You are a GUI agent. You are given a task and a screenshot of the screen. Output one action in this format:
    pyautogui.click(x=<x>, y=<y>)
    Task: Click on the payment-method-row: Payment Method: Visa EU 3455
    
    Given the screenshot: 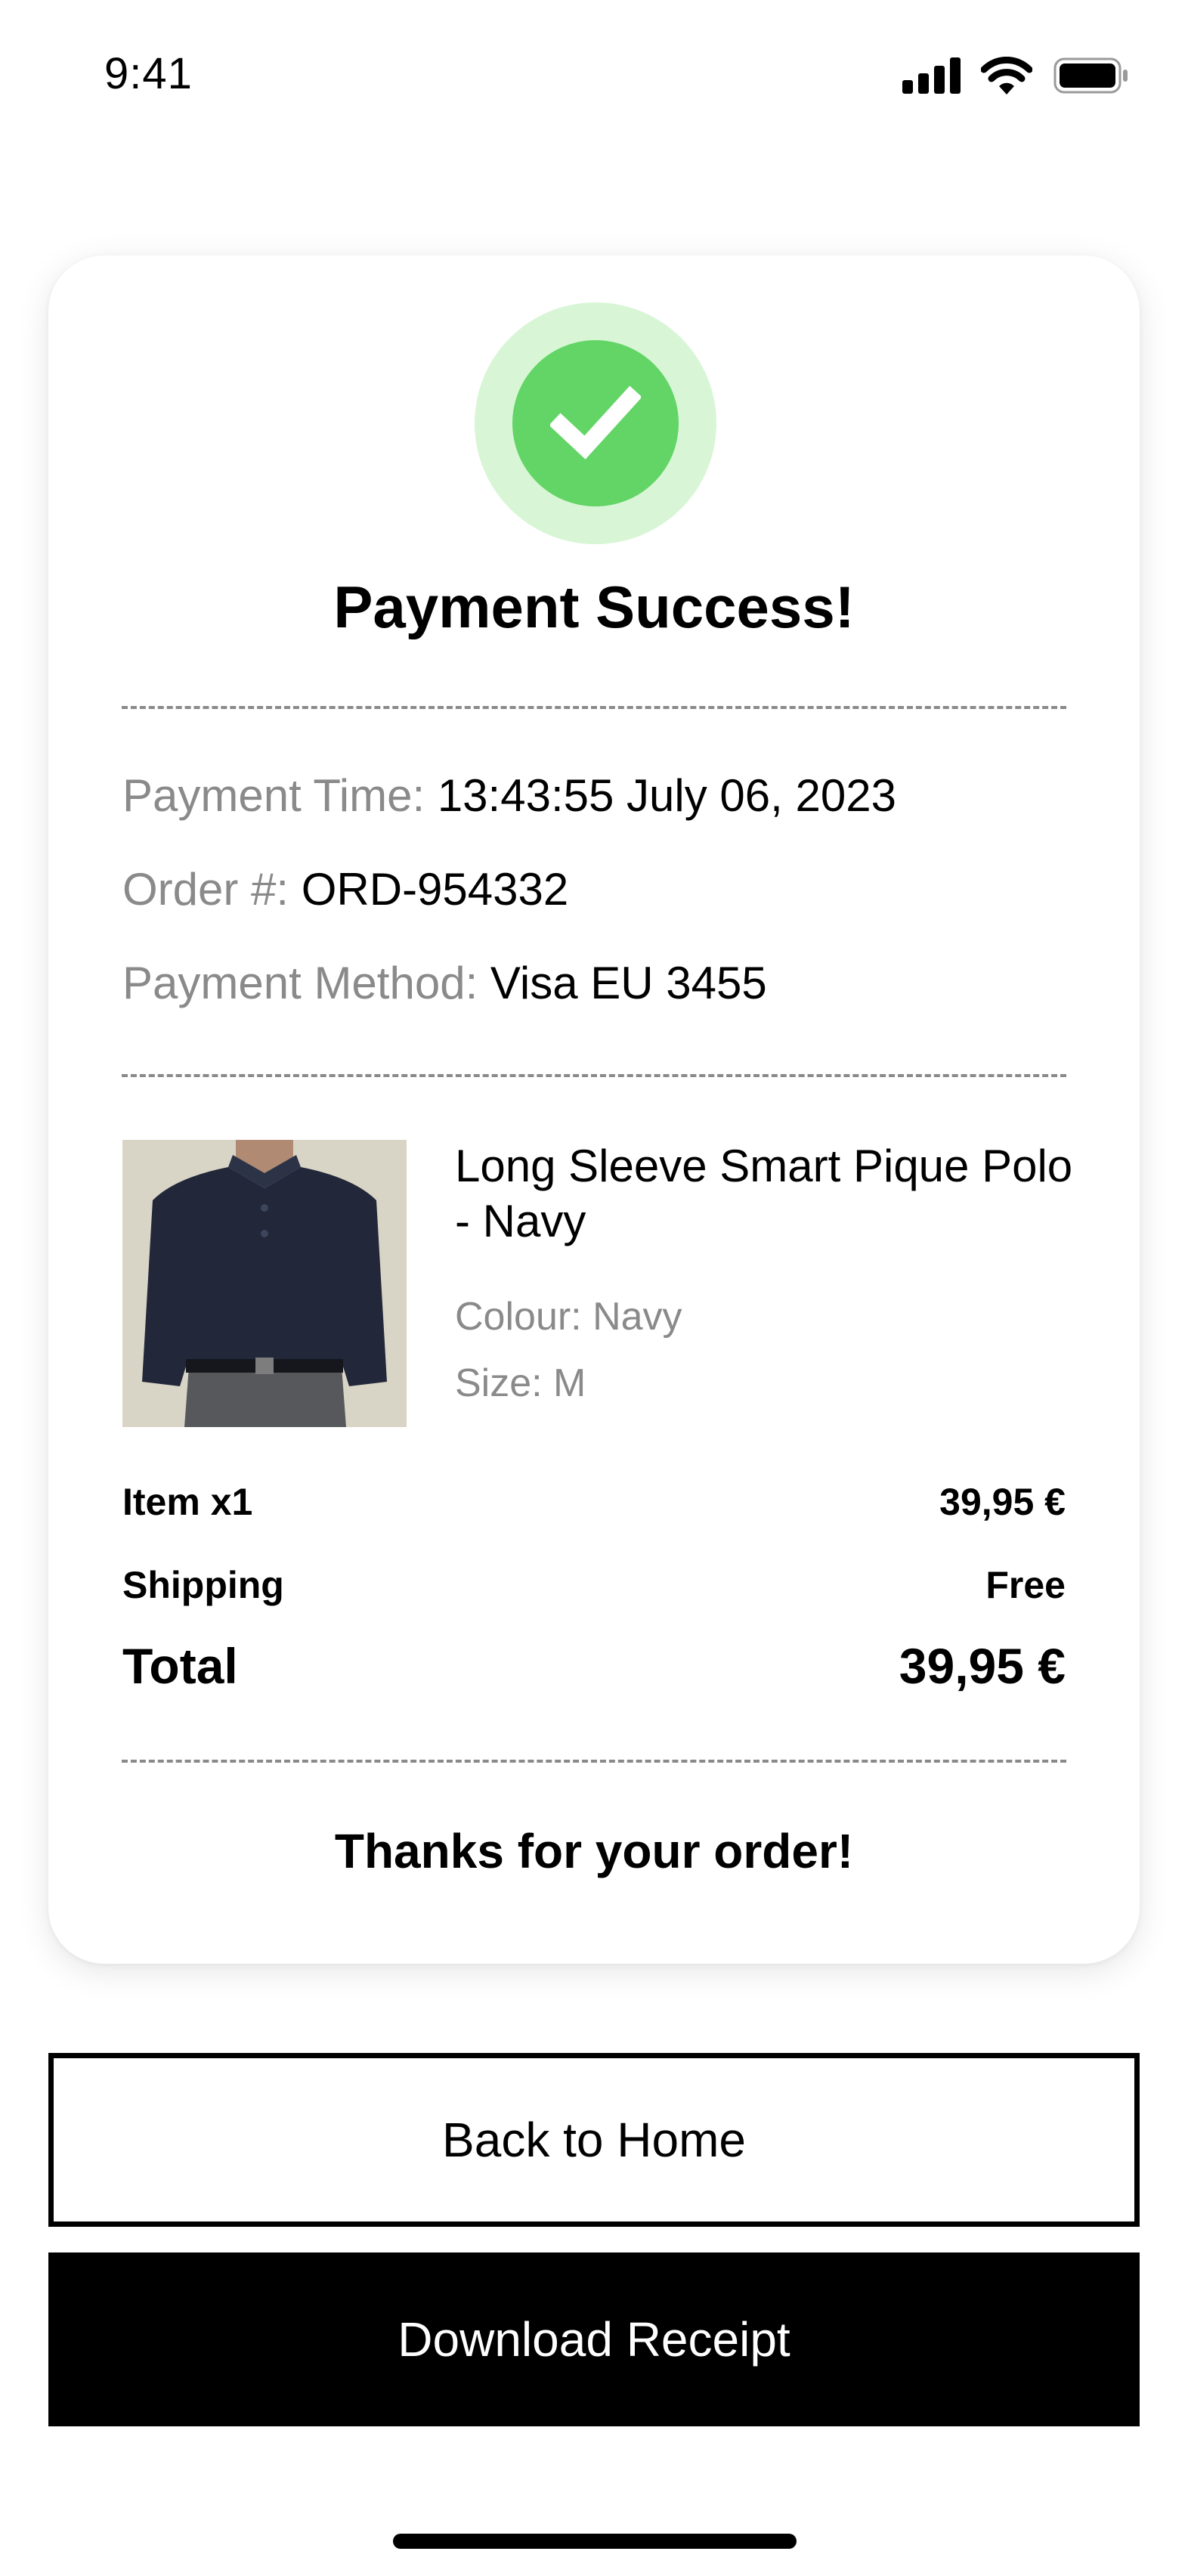 What is the action you would take?
    pyautogui.click(x=444, y=983)
    